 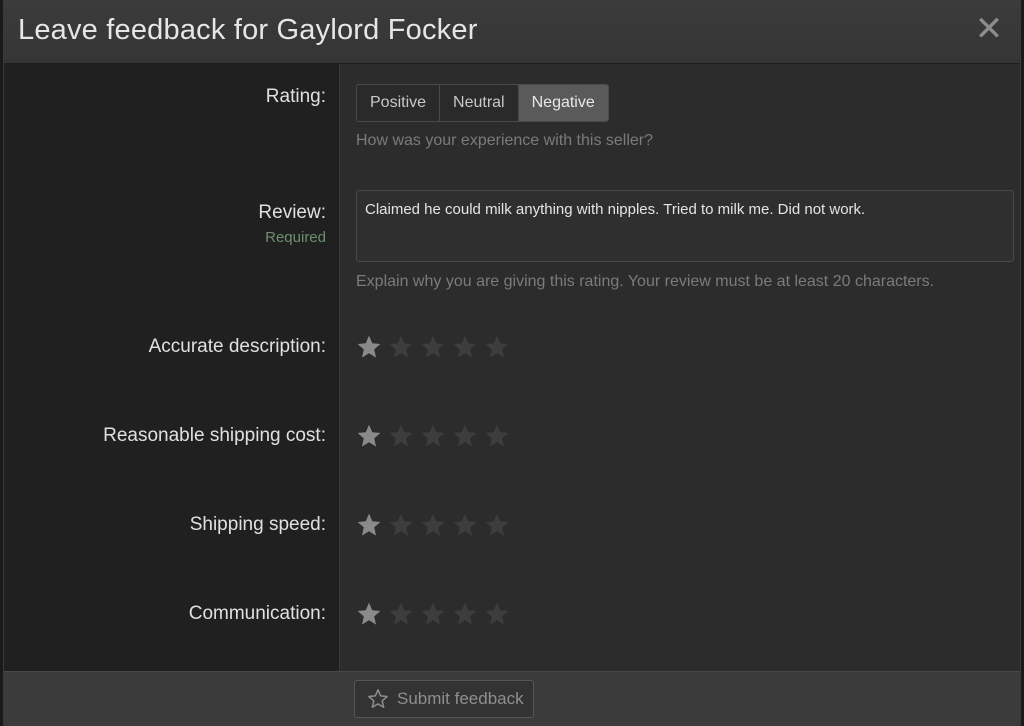 I want to click on rating-negative-button: Negative, so click(x=563, y=103).